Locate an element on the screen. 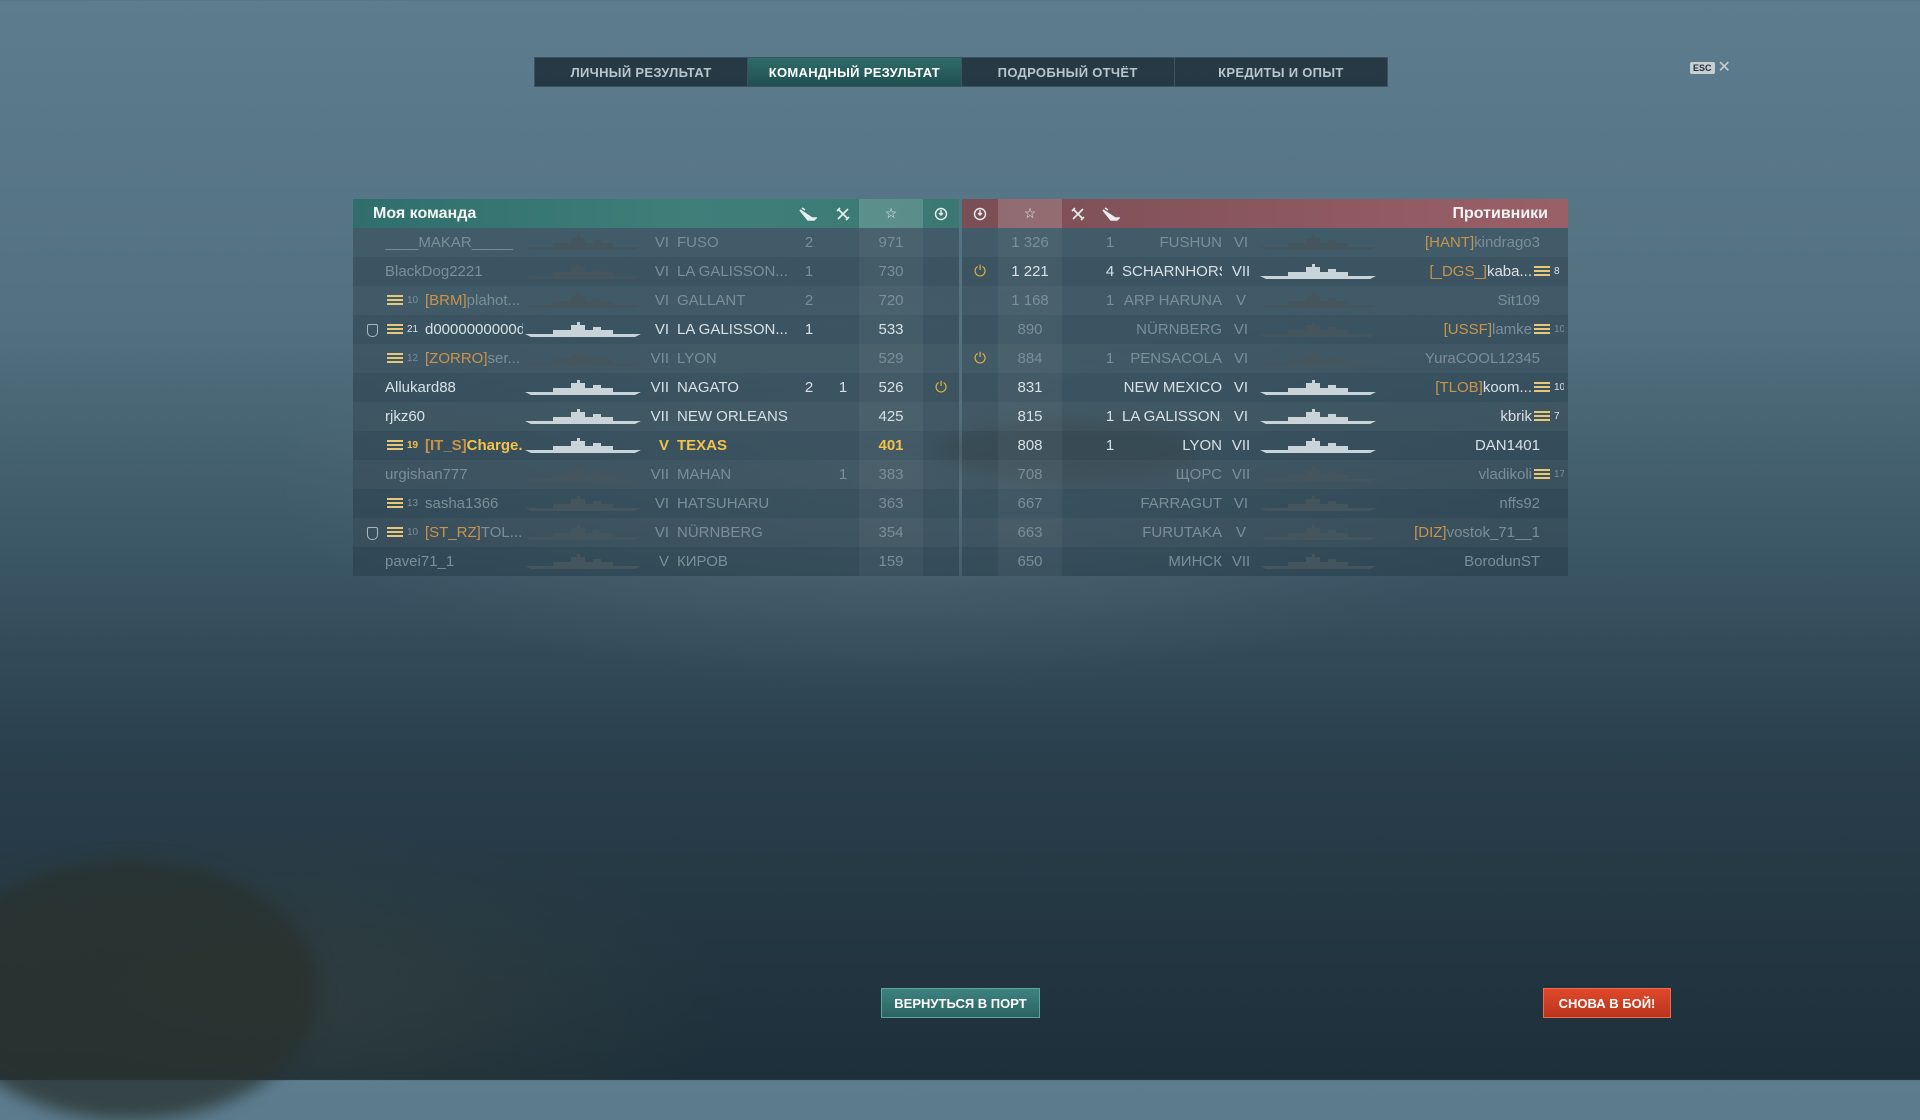  base-experience: 1 221 is located at coordinates (1030, 271).